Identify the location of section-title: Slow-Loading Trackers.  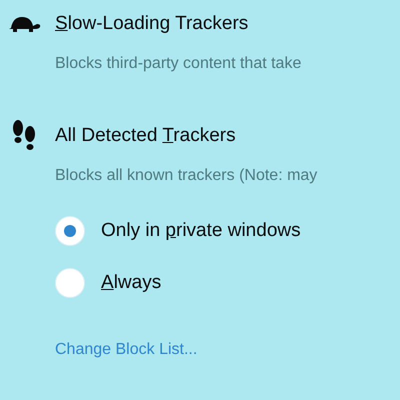
(151, 24).